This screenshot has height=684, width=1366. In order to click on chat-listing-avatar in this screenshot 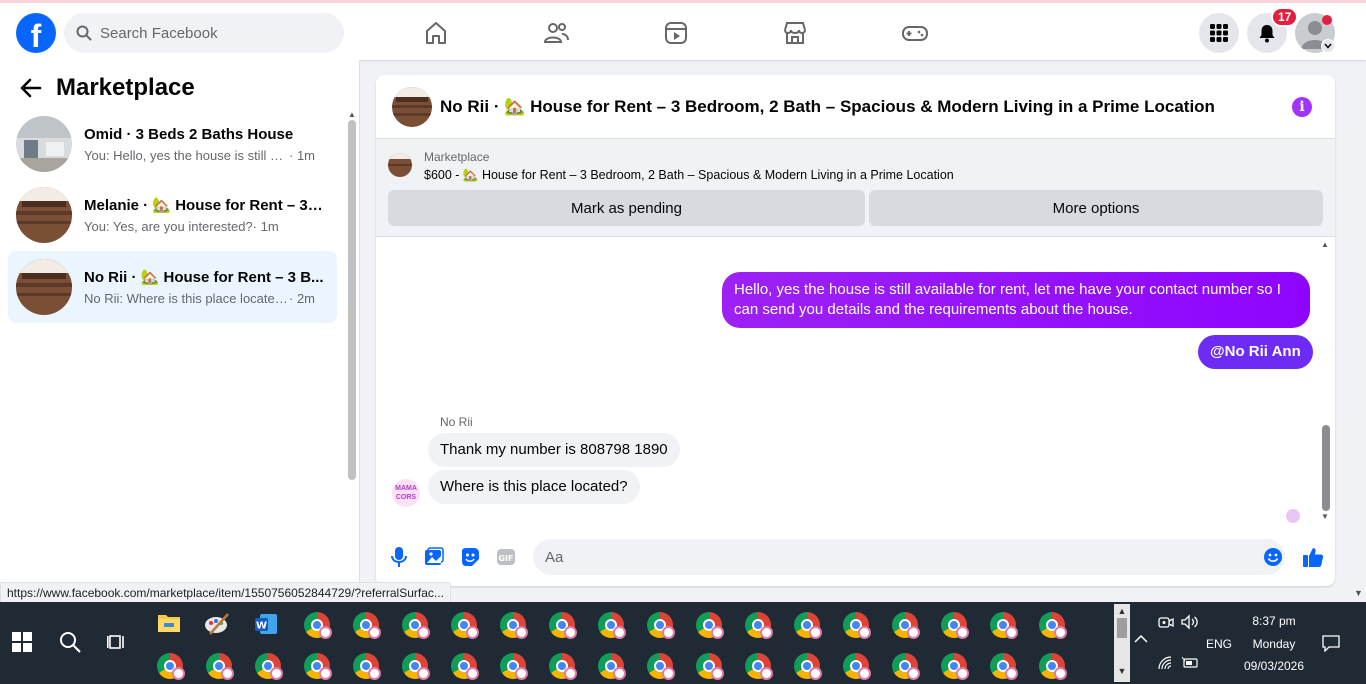, I will do `click(412, 106)`.